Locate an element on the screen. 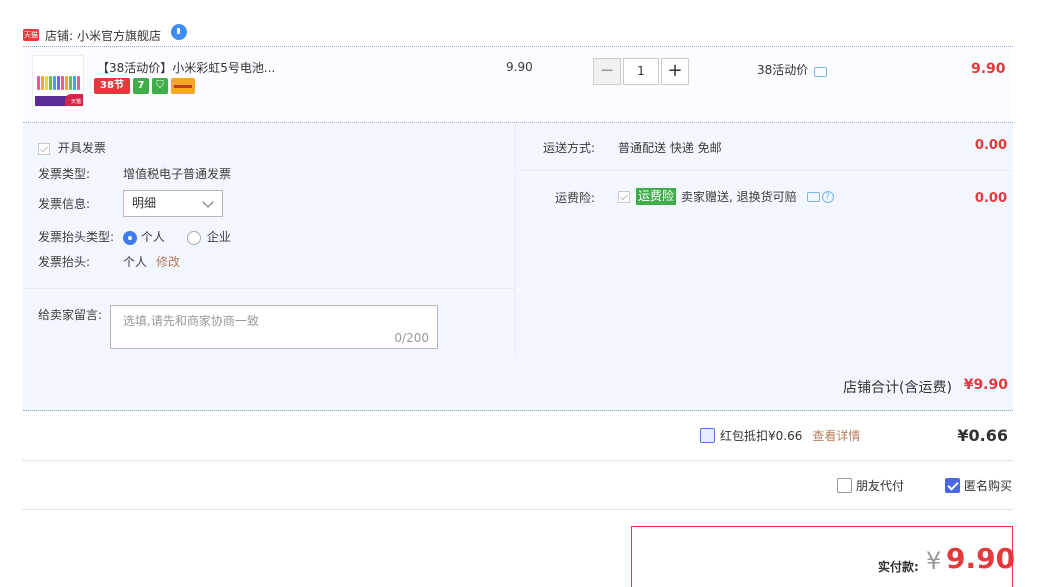 The height and width of the screenshot is (587, 1040). final-amount: 9.90 is located at coordinates (981, 558).